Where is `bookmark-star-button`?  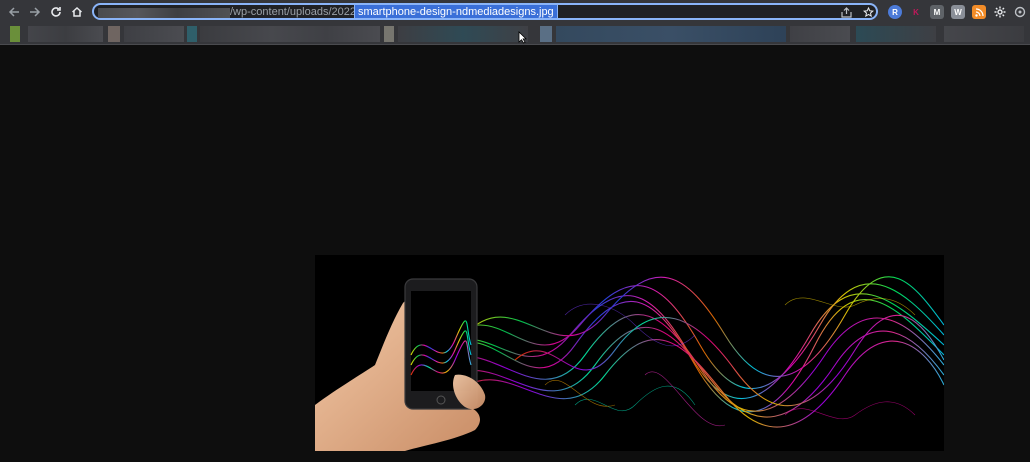 bookmark-star-button is located at coordinates (868, 12).